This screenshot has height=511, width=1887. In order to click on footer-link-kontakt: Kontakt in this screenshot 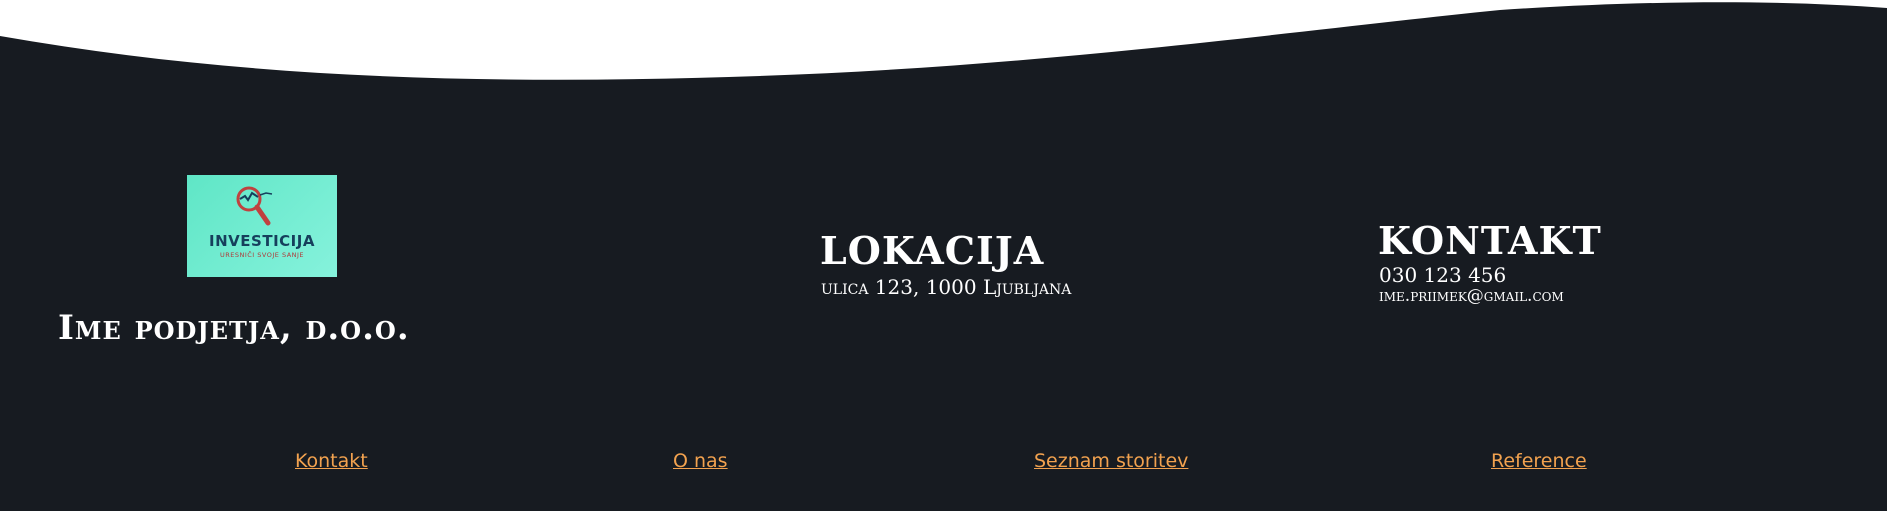, I will do `click(331, 461)`.